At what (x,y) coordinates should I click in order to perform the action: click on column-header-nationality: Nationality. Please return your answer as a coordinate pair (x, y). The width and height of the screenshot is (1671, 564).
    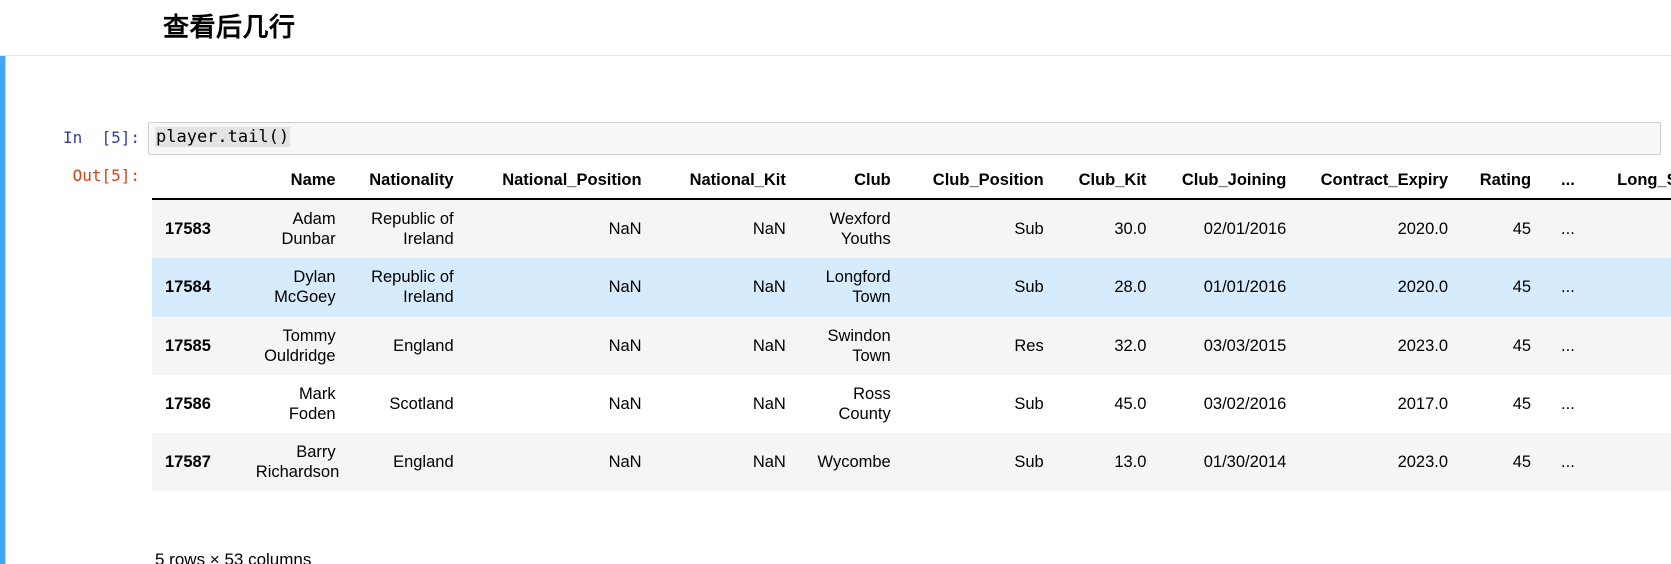
    Looking at the image, I should click on (406, 184).